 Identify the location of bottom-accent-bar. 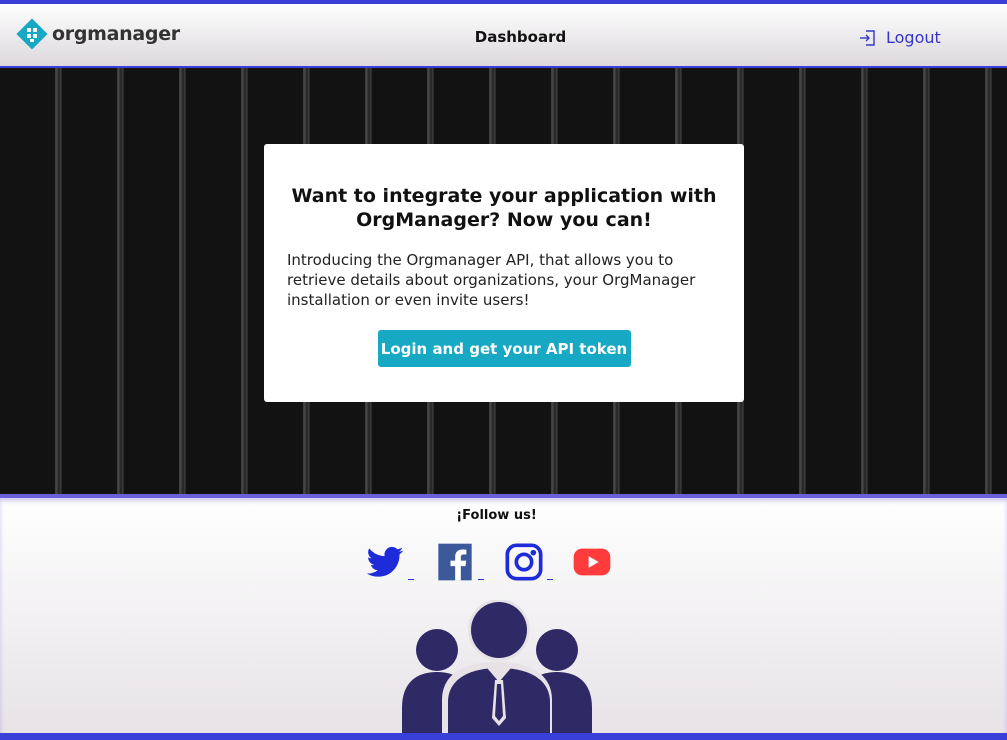
(503, 736).